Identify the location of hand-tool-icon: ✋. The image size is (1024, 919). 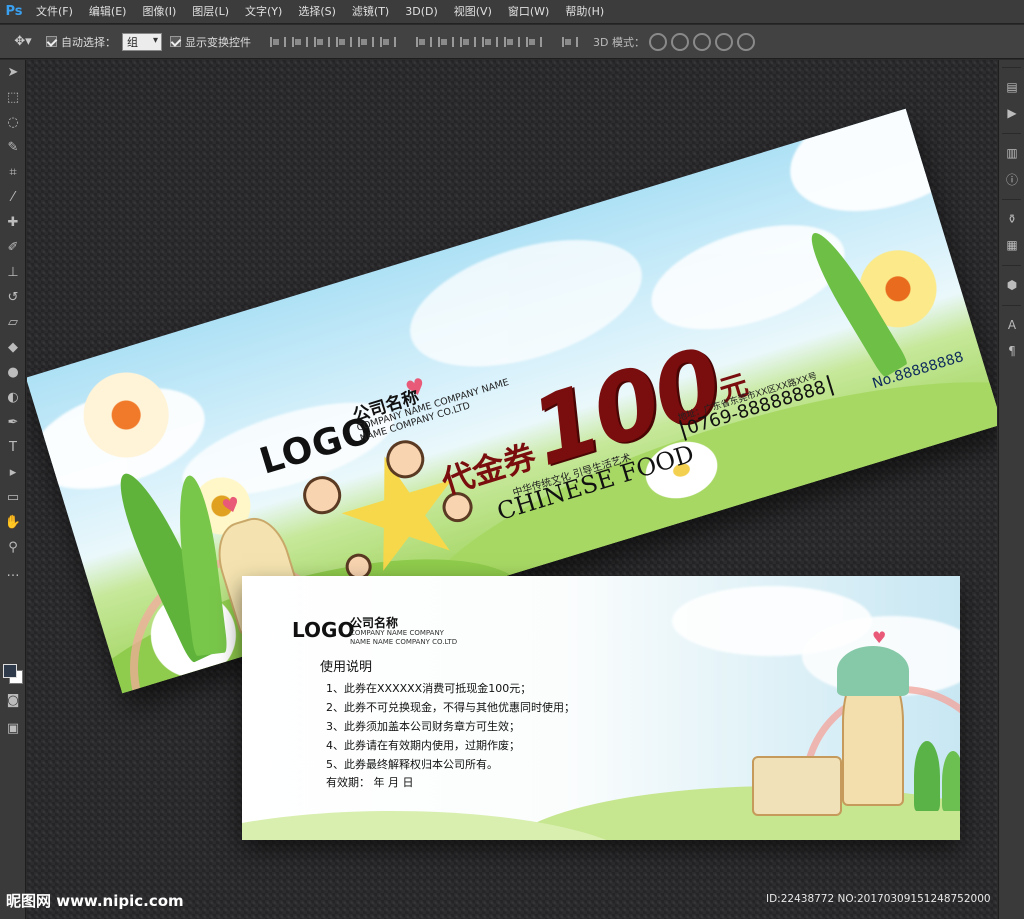
(13, 522).